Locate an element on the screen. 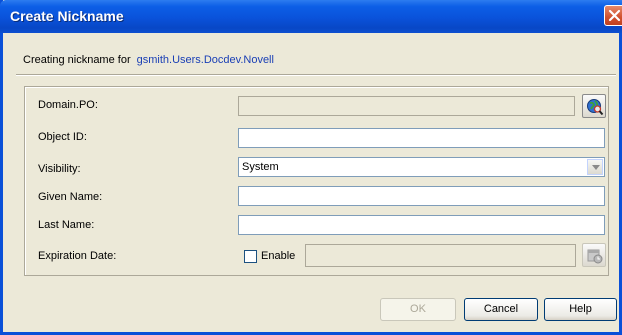  visibility-label: Visibility: is located at coordinates (59, 169).